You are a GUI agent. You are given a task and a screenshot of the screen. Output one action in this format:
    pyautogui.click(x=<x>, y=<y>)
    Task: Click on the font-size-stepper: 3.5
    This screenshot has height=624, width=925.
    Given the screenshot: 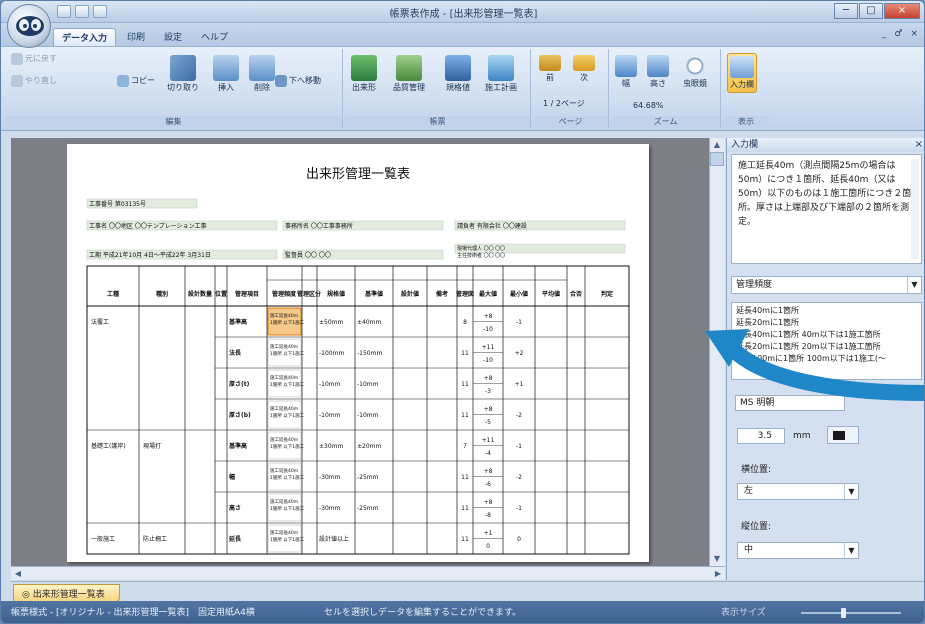 What is the action you would take?
    pyautogui.click(x=761, y=436)
    